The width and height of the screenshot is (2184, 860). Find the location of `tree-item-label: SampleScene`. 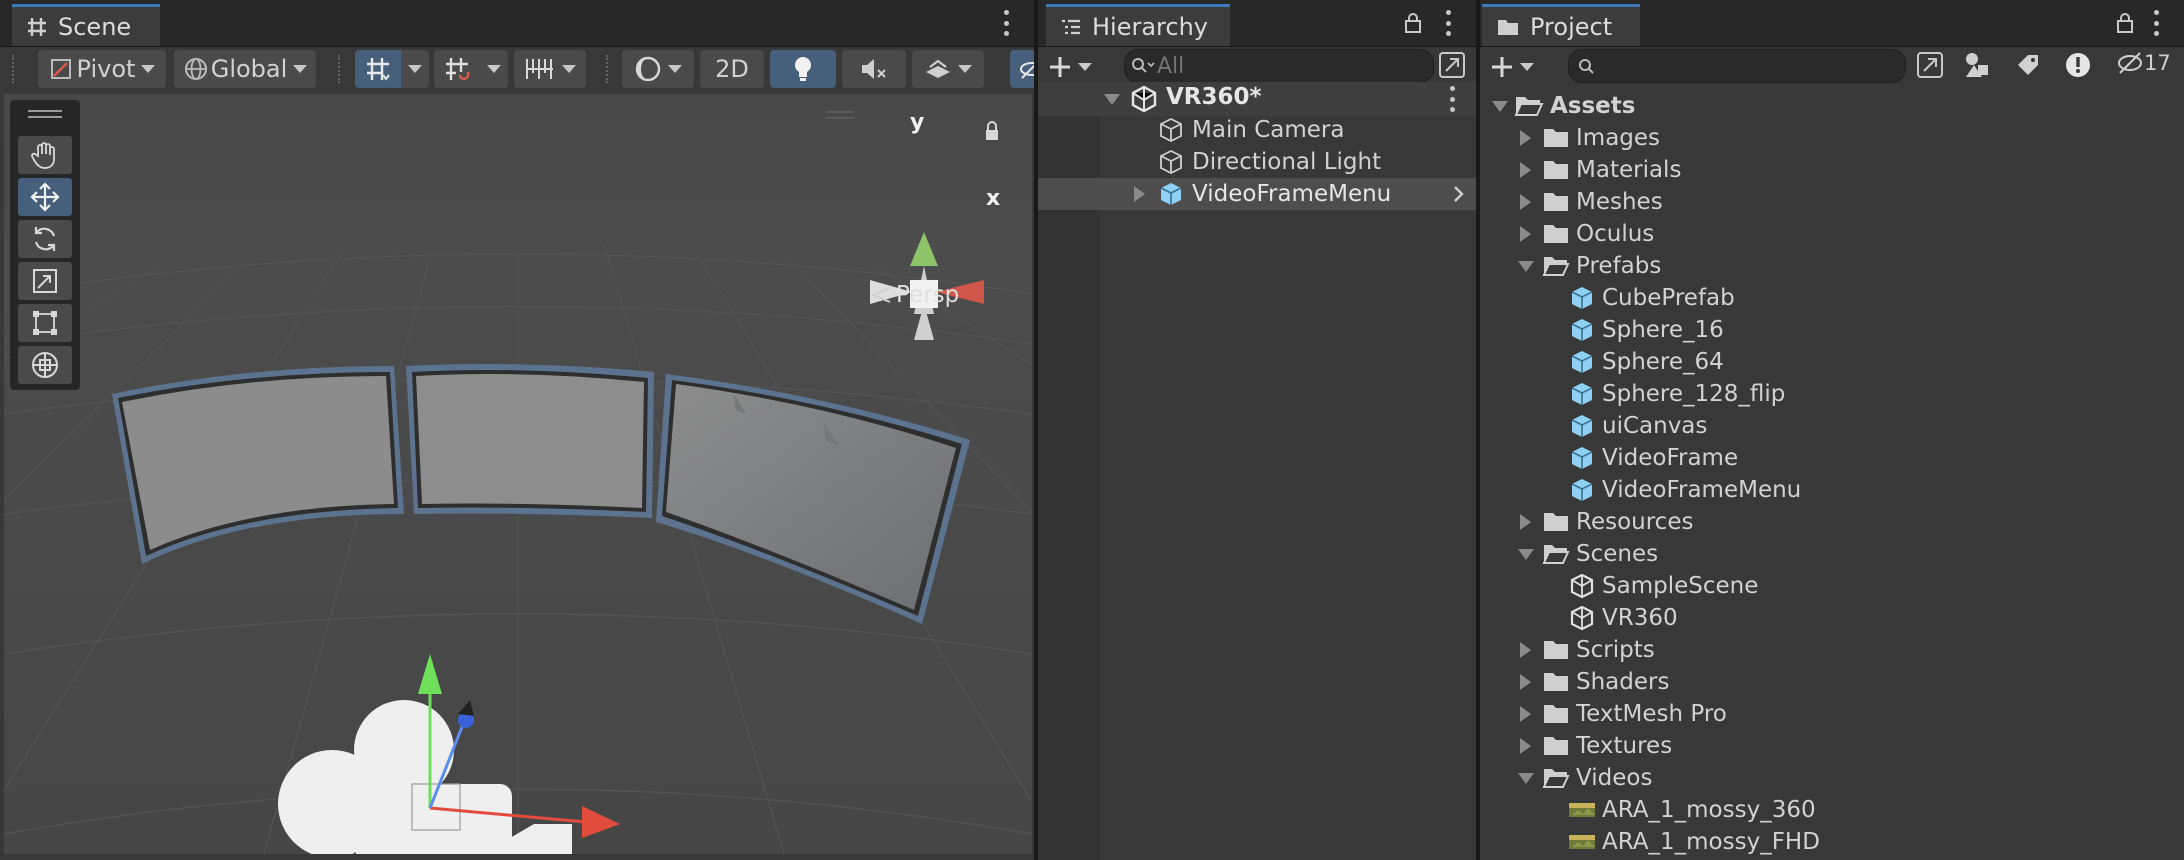

tree-item-label: SampleScene is located at coordinates (1680, 586).